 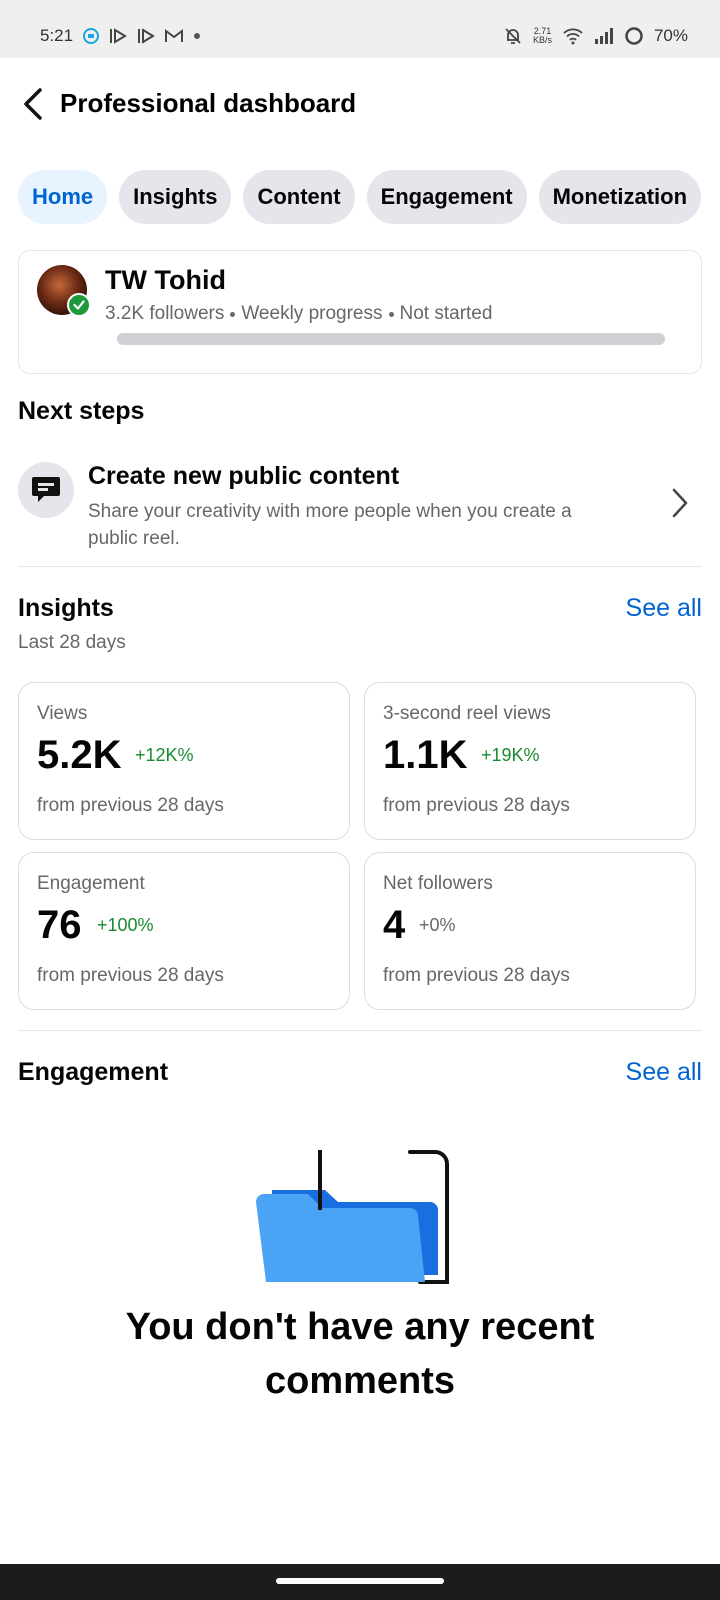 I want to click on metric-card-views: Views 5.2K +12K% from previous 28 days, so click(x=184, y=761).